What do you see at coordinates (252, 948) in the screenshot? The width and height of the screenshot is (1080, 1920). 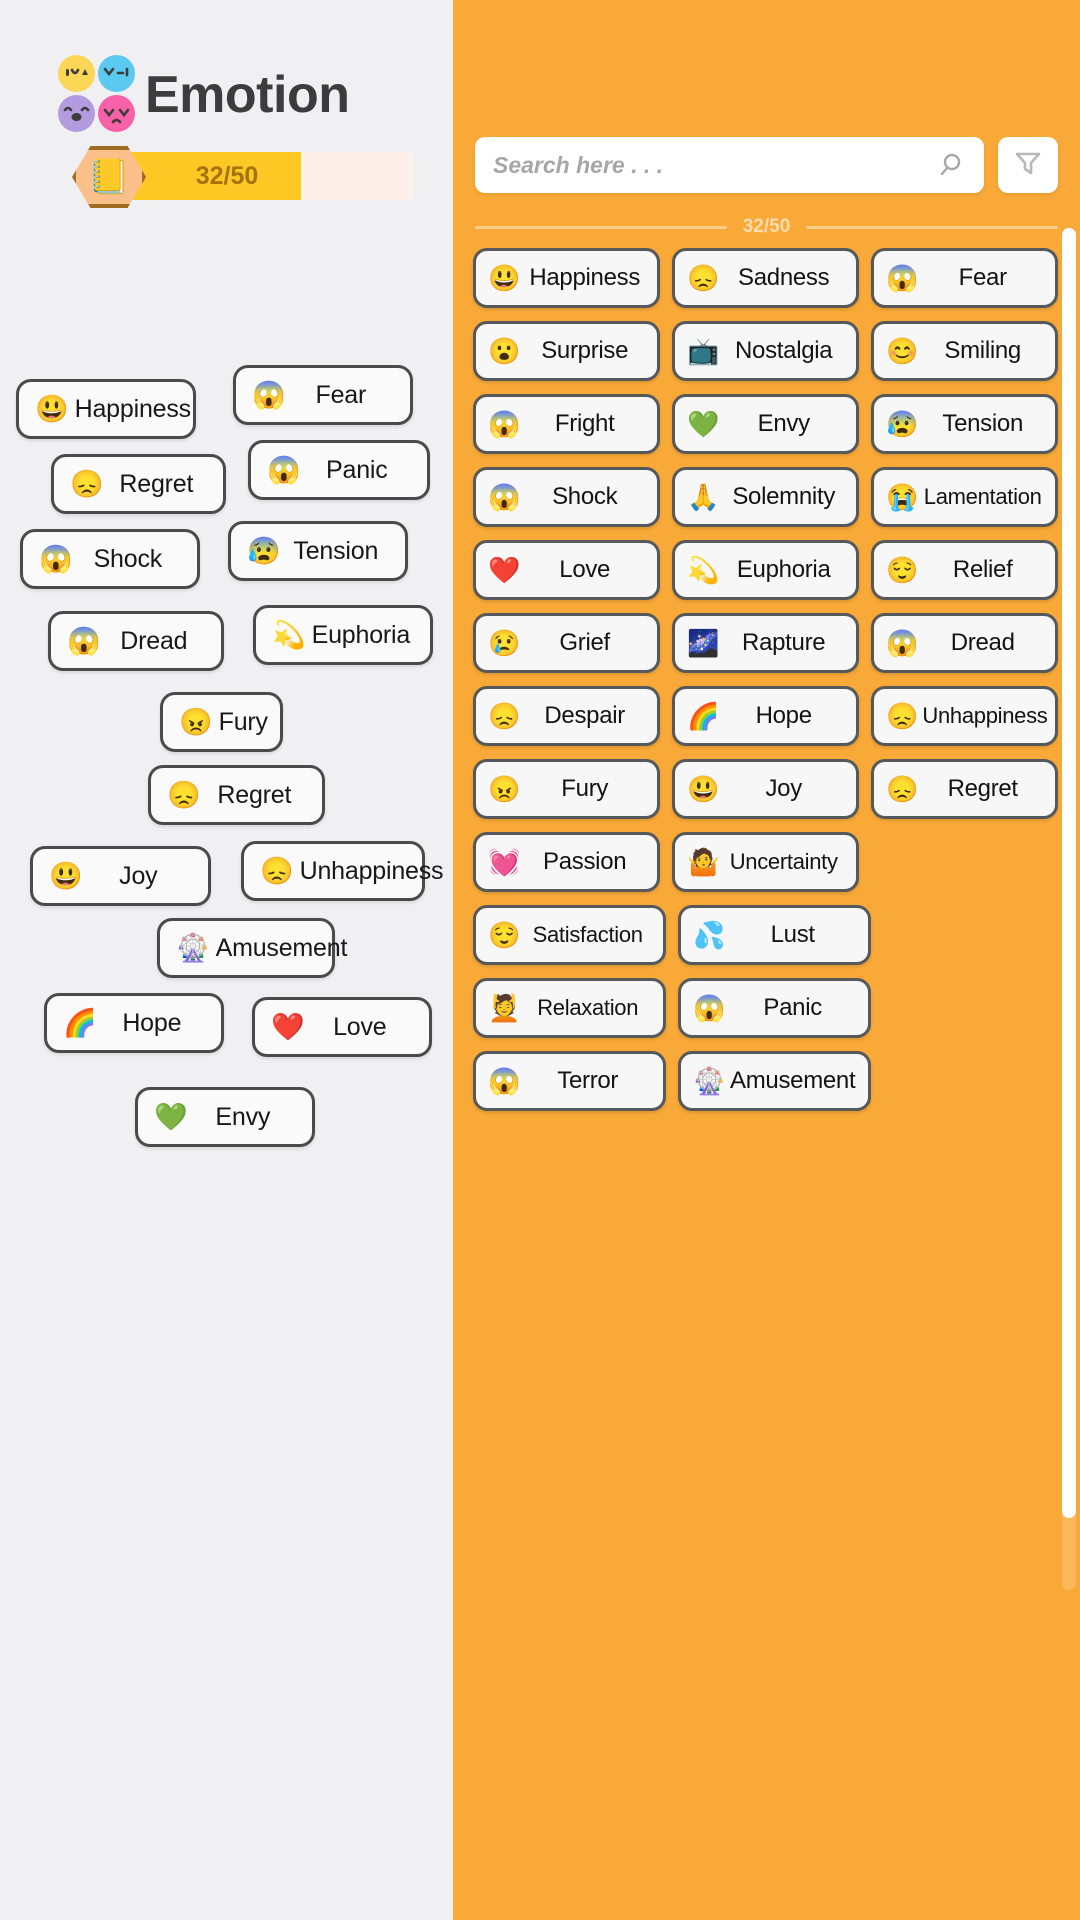 I see `canvas-emotion-card: 🎡 Amusement` at bounding box center [252, 948].